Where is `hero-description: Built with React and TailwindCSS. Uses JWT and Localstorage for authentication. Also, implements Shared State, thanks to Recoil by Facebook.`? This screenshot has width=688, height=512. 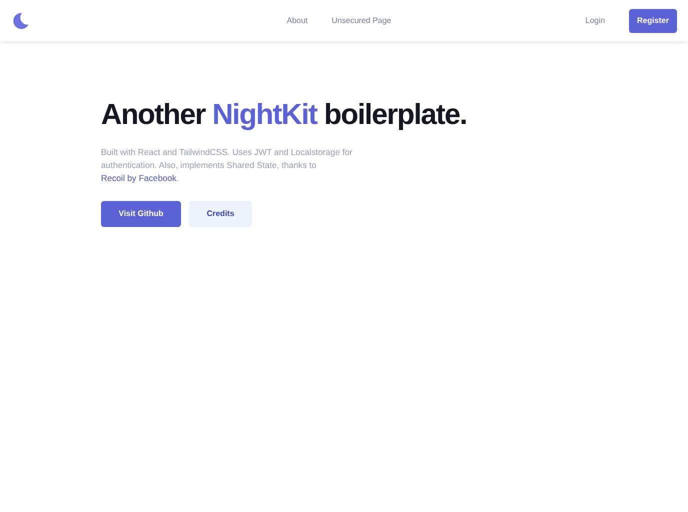 hero-description: Built with React and TailwindCSS. Uses JWT and Localstorage for authentication. Also, implements Shared State, thanks to Recoil by Facebook. is located at coordinates (227, 166).